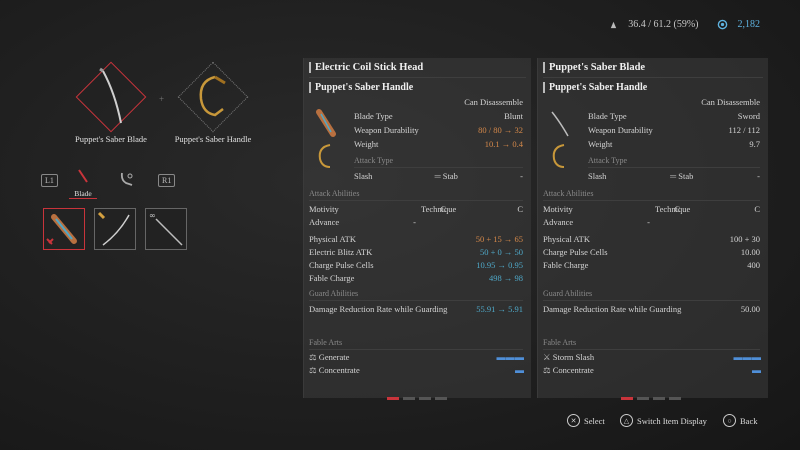 This screenshot has width=800, height=450. What do you see at coordinates (416, 357) in the screenshot?
I see `left-art1-row: ⚖ Generate ▬ ▬ ▬` at bounding box center [416, 357].